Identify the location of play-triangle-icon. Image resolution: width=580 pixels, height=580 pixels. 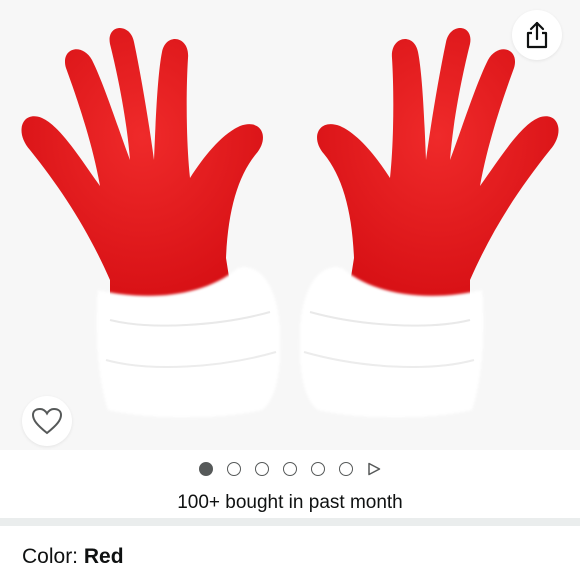
(374, 469).